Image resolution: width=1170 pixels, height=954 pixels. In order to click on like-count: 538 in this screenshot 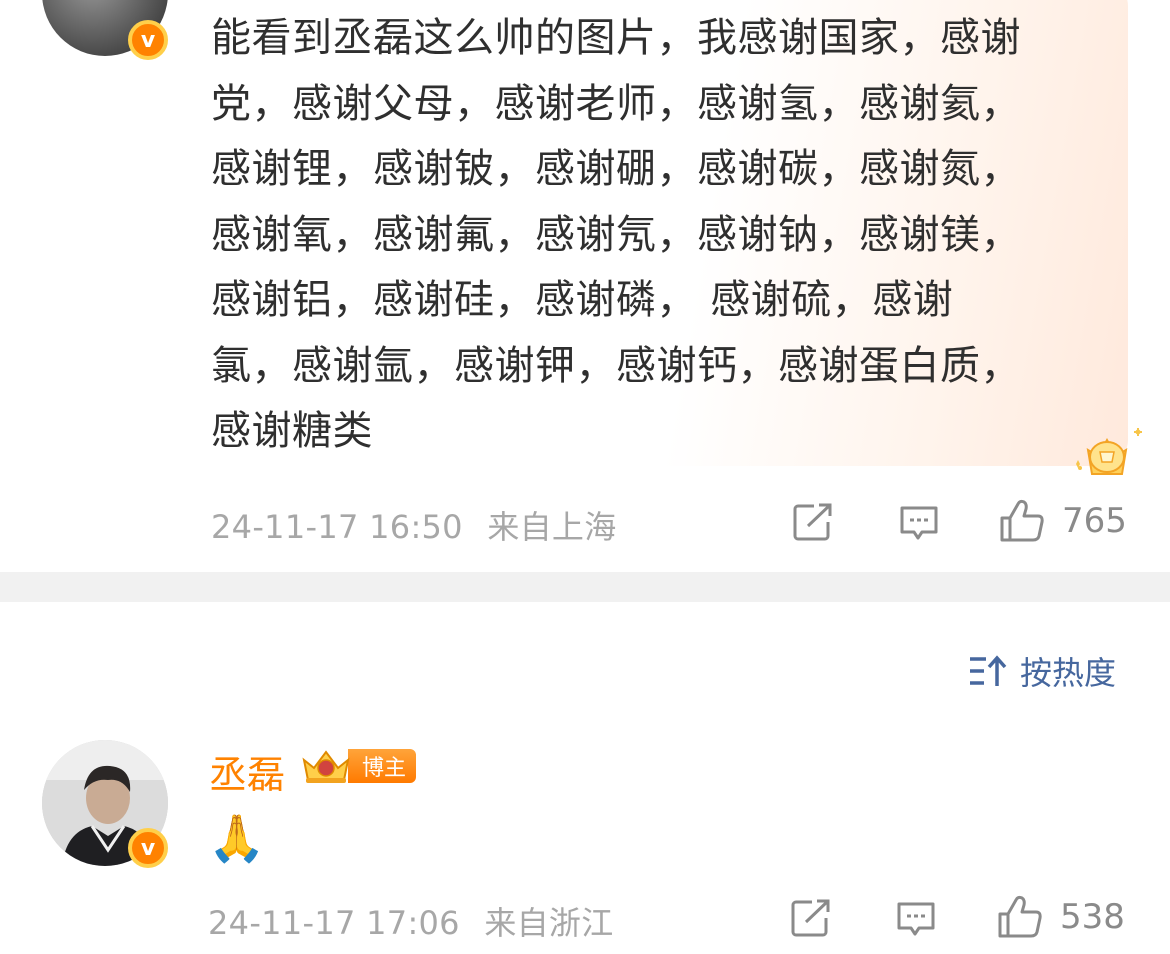, I will do `click(1092, 917)`.